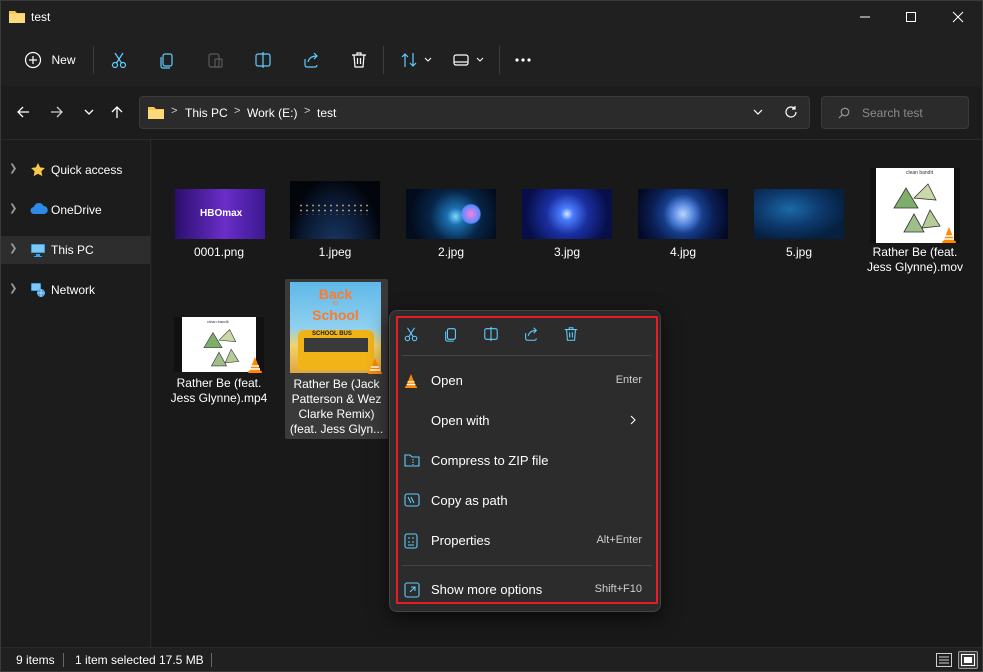 The width and height of the screenshot is (983, 672). What do you see at coordinates (525, 501) in the screenshot?
I see `menu-item-copy-as-path: Copy as path` at bounding box center [525, 501].